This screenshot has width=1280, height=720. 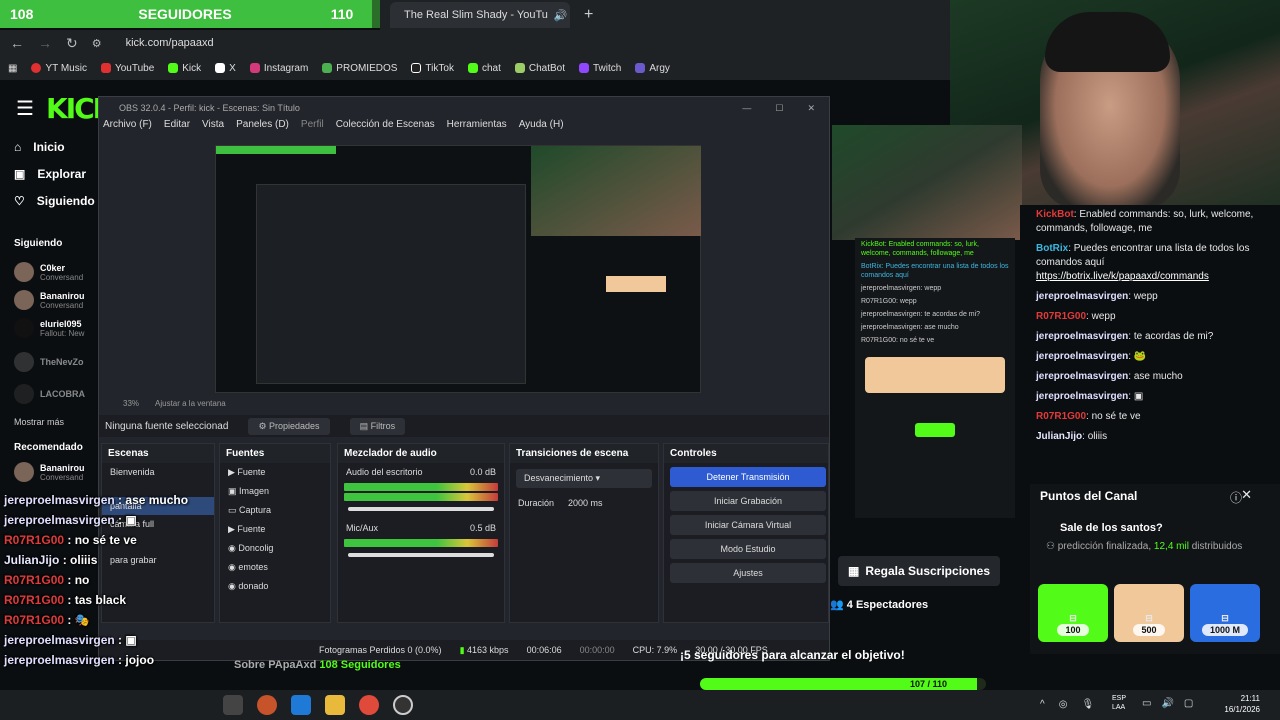 What do you see at coordinates (385, 124) in the screenshot?
I see `menu-coleccion: Colección de Escenas` at bounding box center [385, 124].